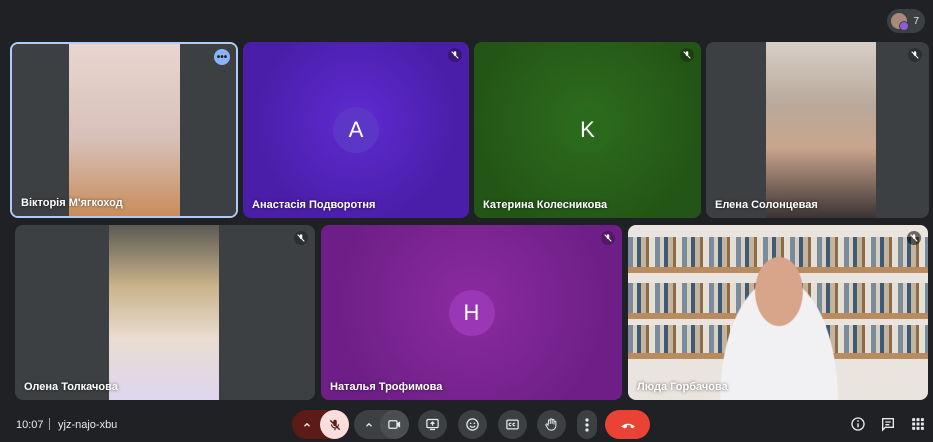 This screenshot has width=933, height=442. I want to click on participant-tile: Олена Толкачова, so click(165, 312).